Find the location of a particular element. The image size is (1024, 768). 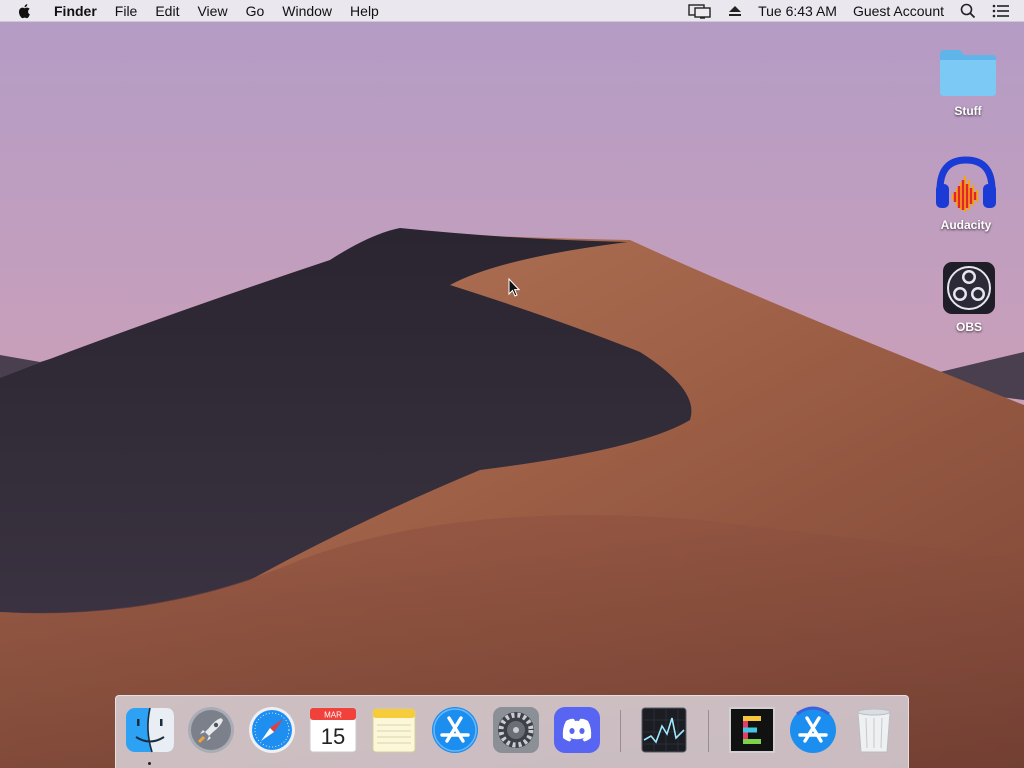

discord-icon is located at coordinates (577, 730).